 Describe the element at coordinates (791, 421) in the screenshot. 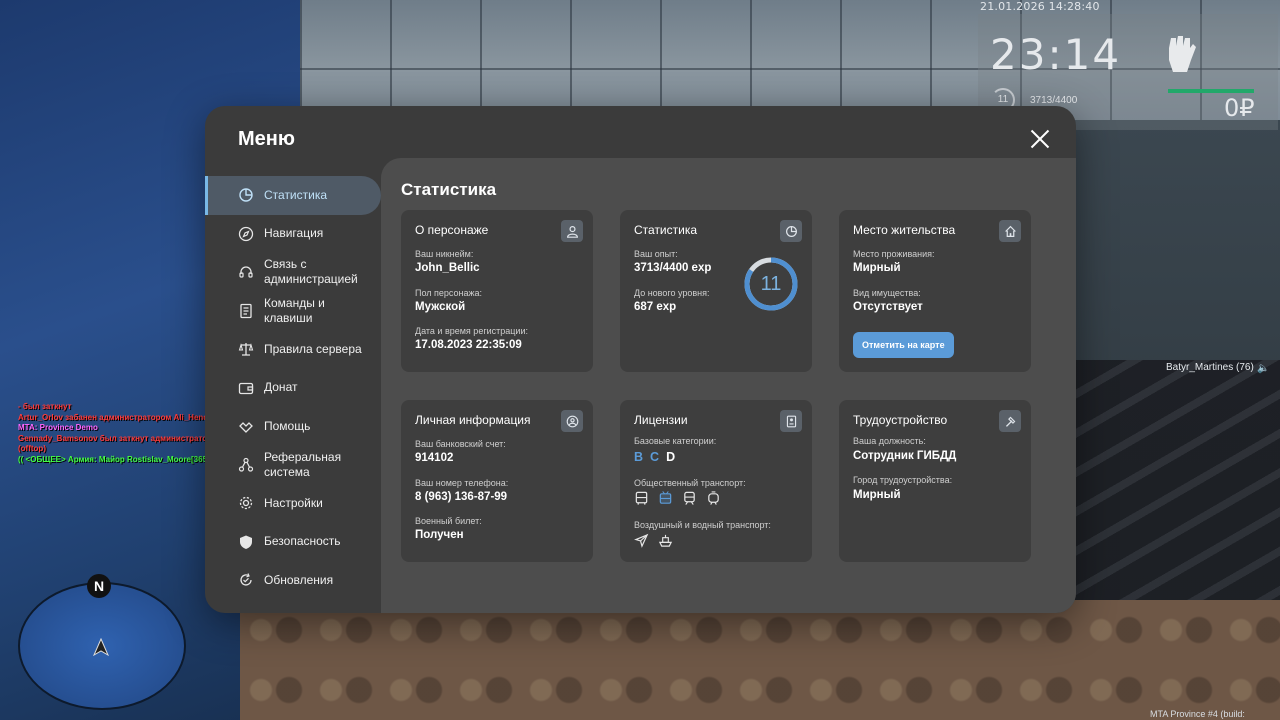

I see `license-icon` at that location.